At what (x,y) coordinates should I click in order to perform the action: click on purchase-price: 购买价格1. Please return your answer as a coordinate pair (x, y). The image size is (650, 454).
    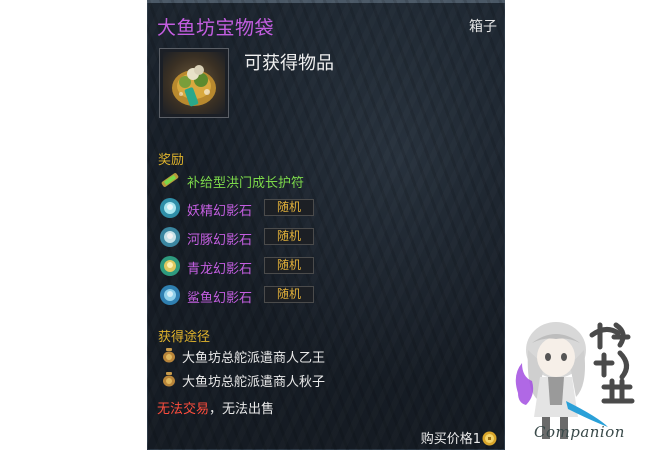
    Looking at the image, I should click on (459, 437).